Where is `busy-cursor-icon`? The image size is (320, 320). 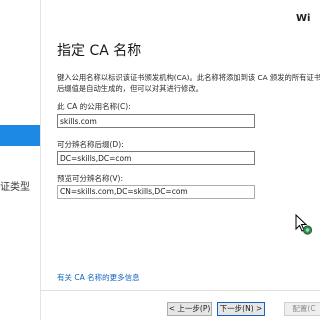
busy-cursor-icon is located at coordinates (304, 224).